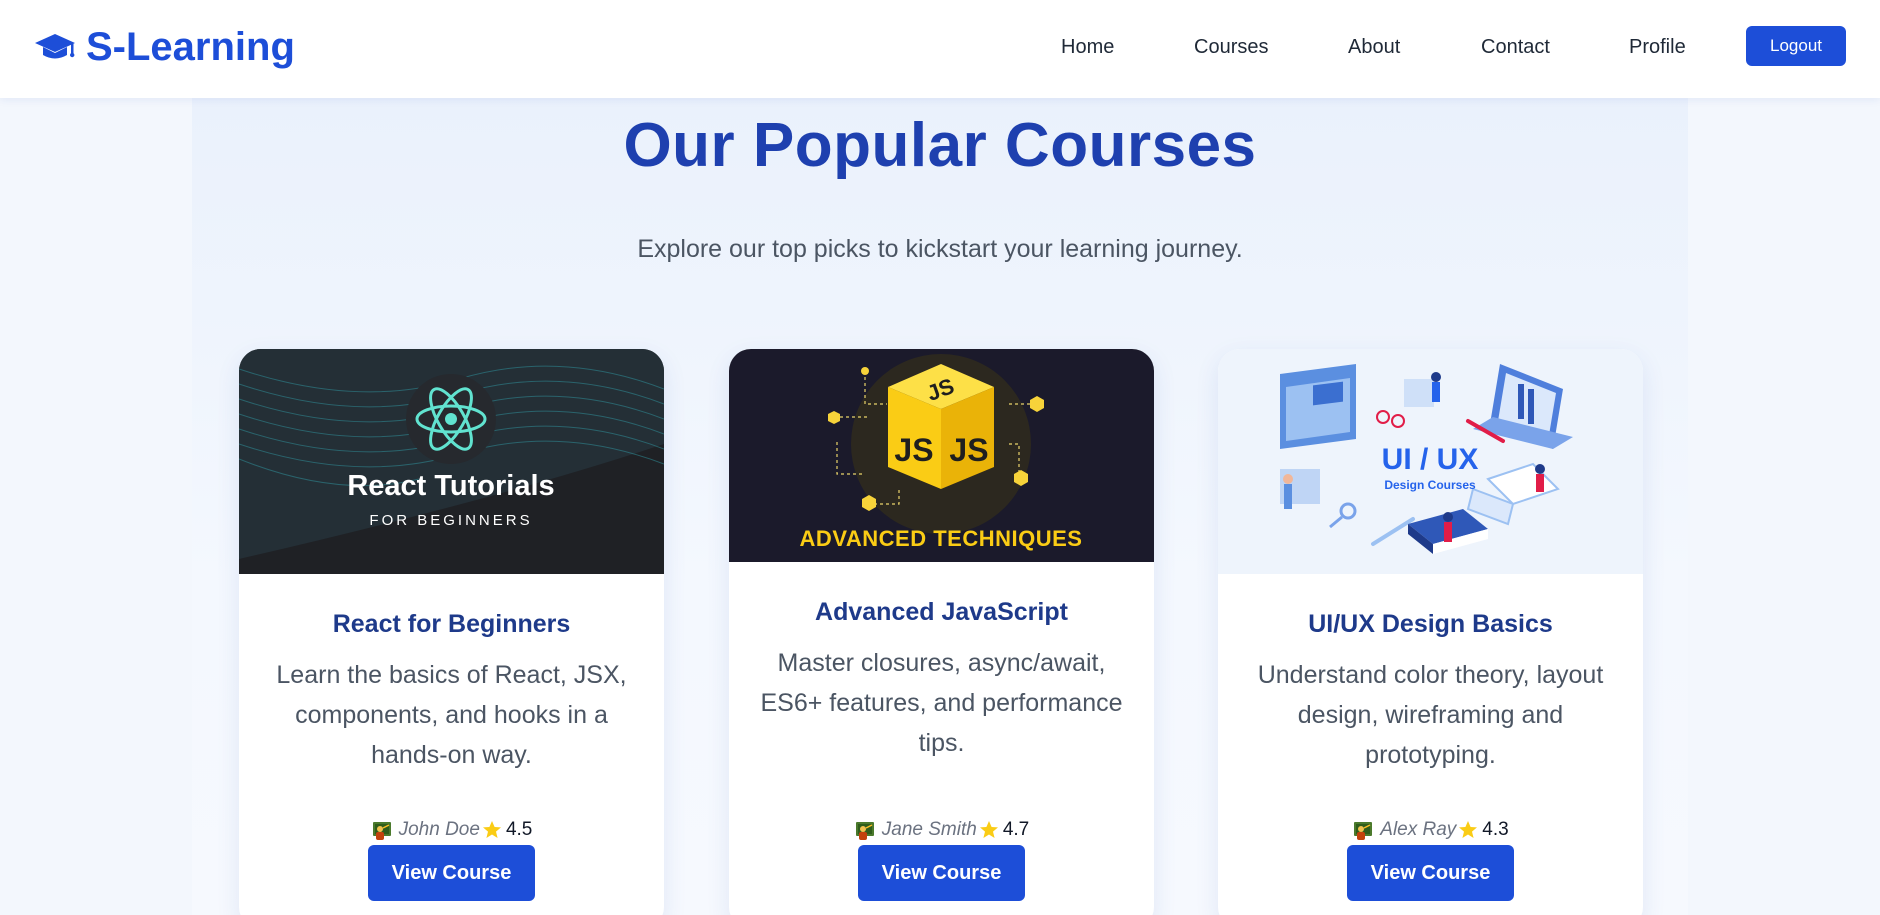 This screenshot has width=1880, height=915. Describe the element at coordinates (1495, 829) in the screenshot. I see `rating-value: 4.3` at that location.